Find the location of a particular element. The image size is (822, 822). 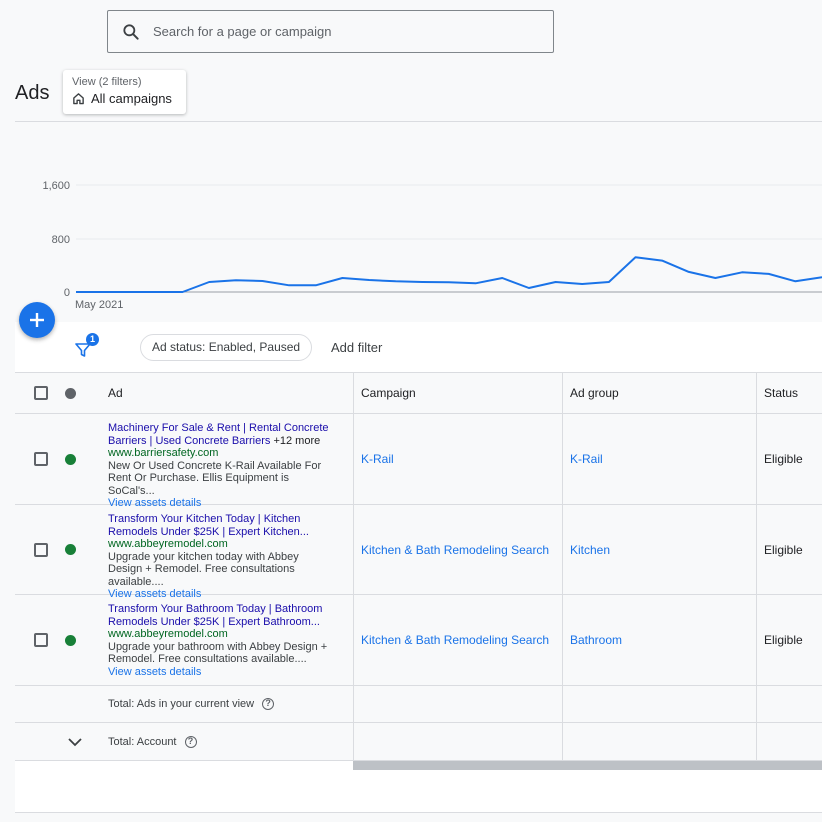

view-value: All campaigns is located at coordinates (131, 98).